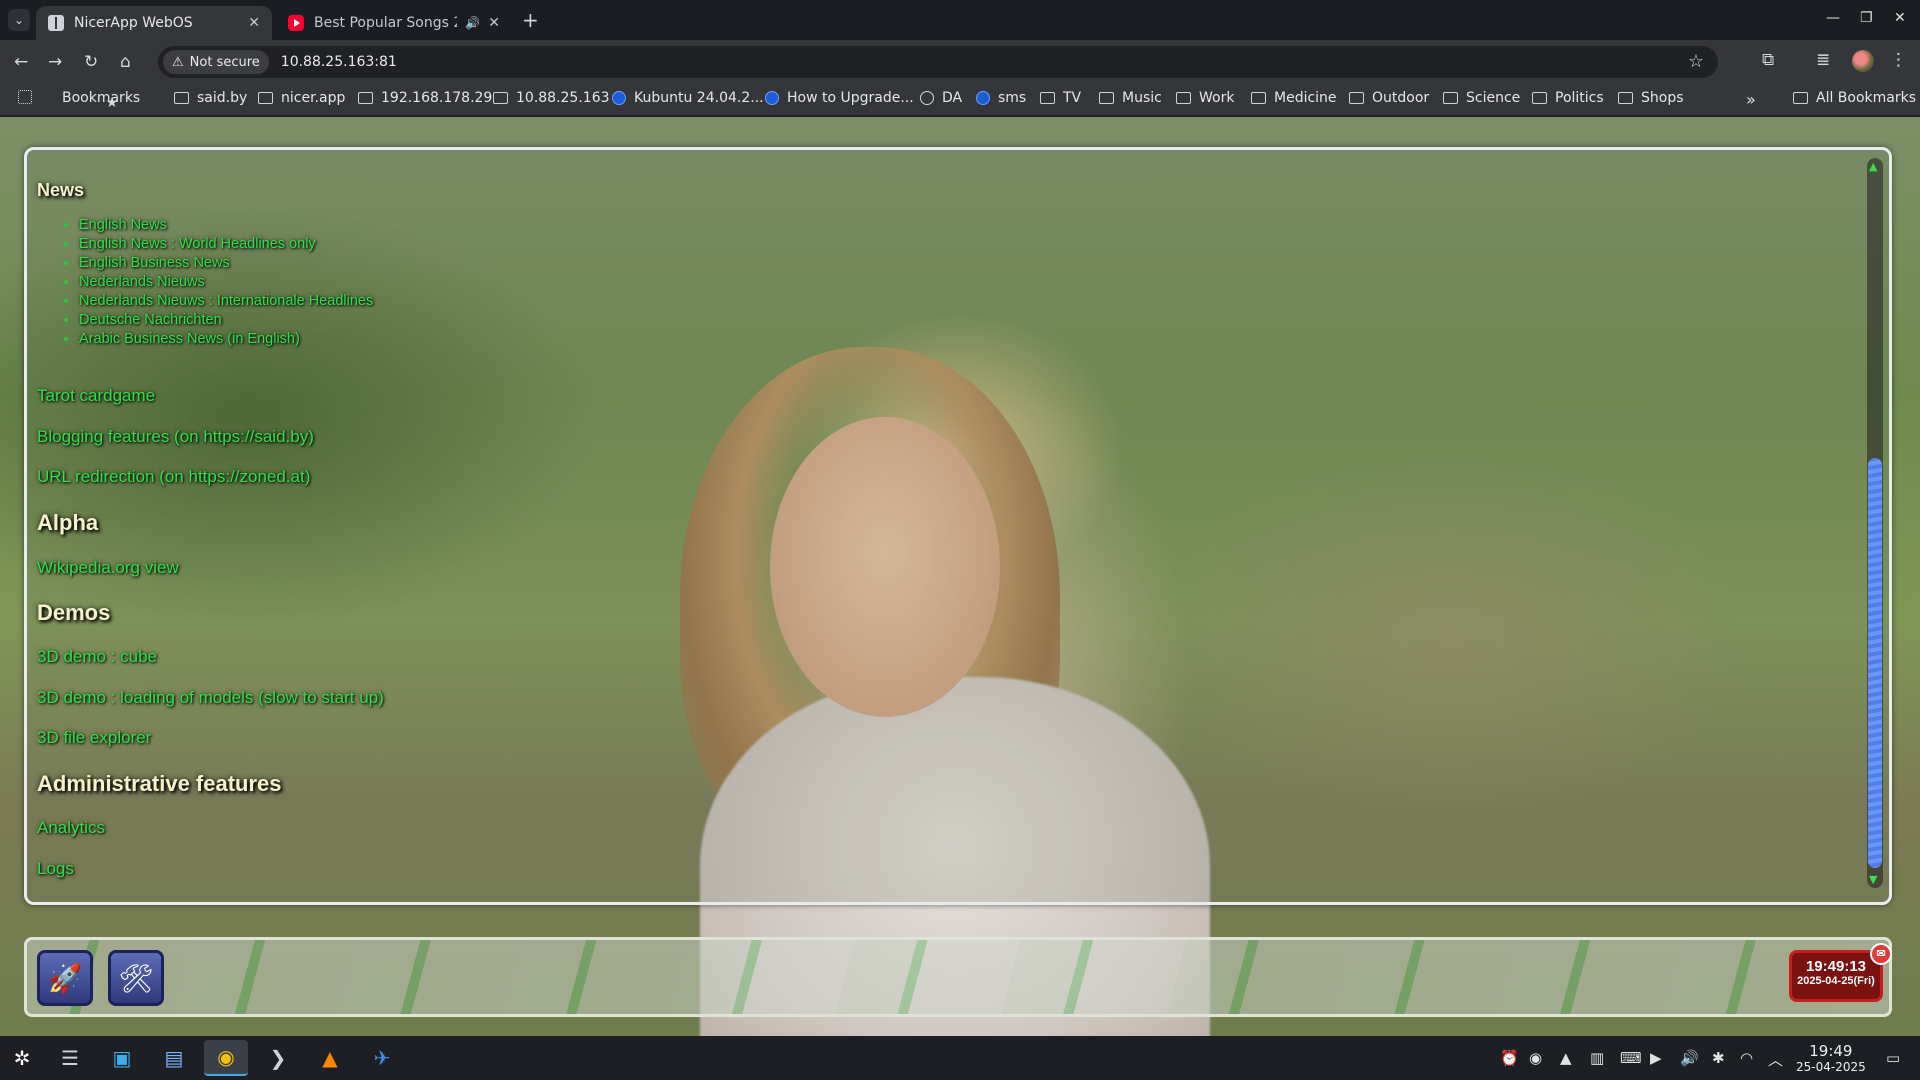 The image size is (1920, 1080). I want to click on analytics-link: Analytics, so click(71, 828).